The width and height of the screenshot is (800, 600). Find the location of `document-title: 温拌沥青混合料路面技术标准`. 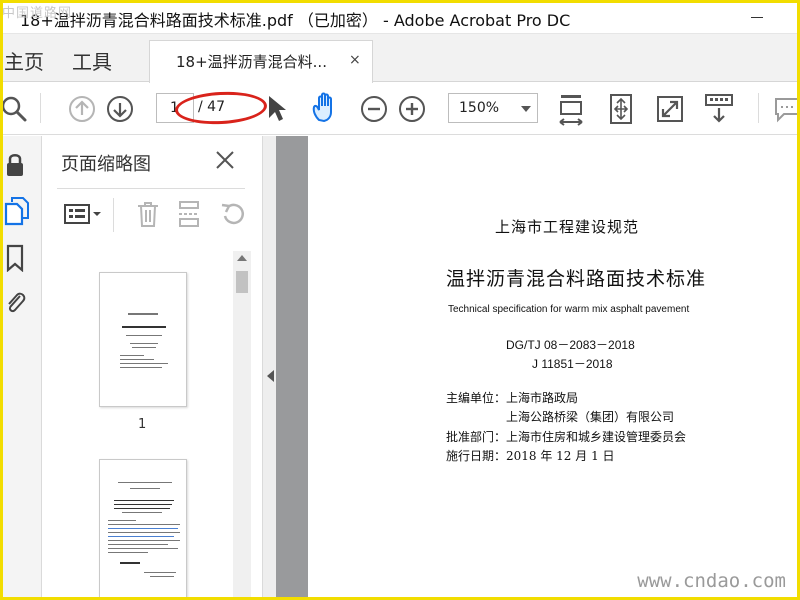

document-title: 温拌沥青混合料路面技术标准 is located at coordinates (576, 279).